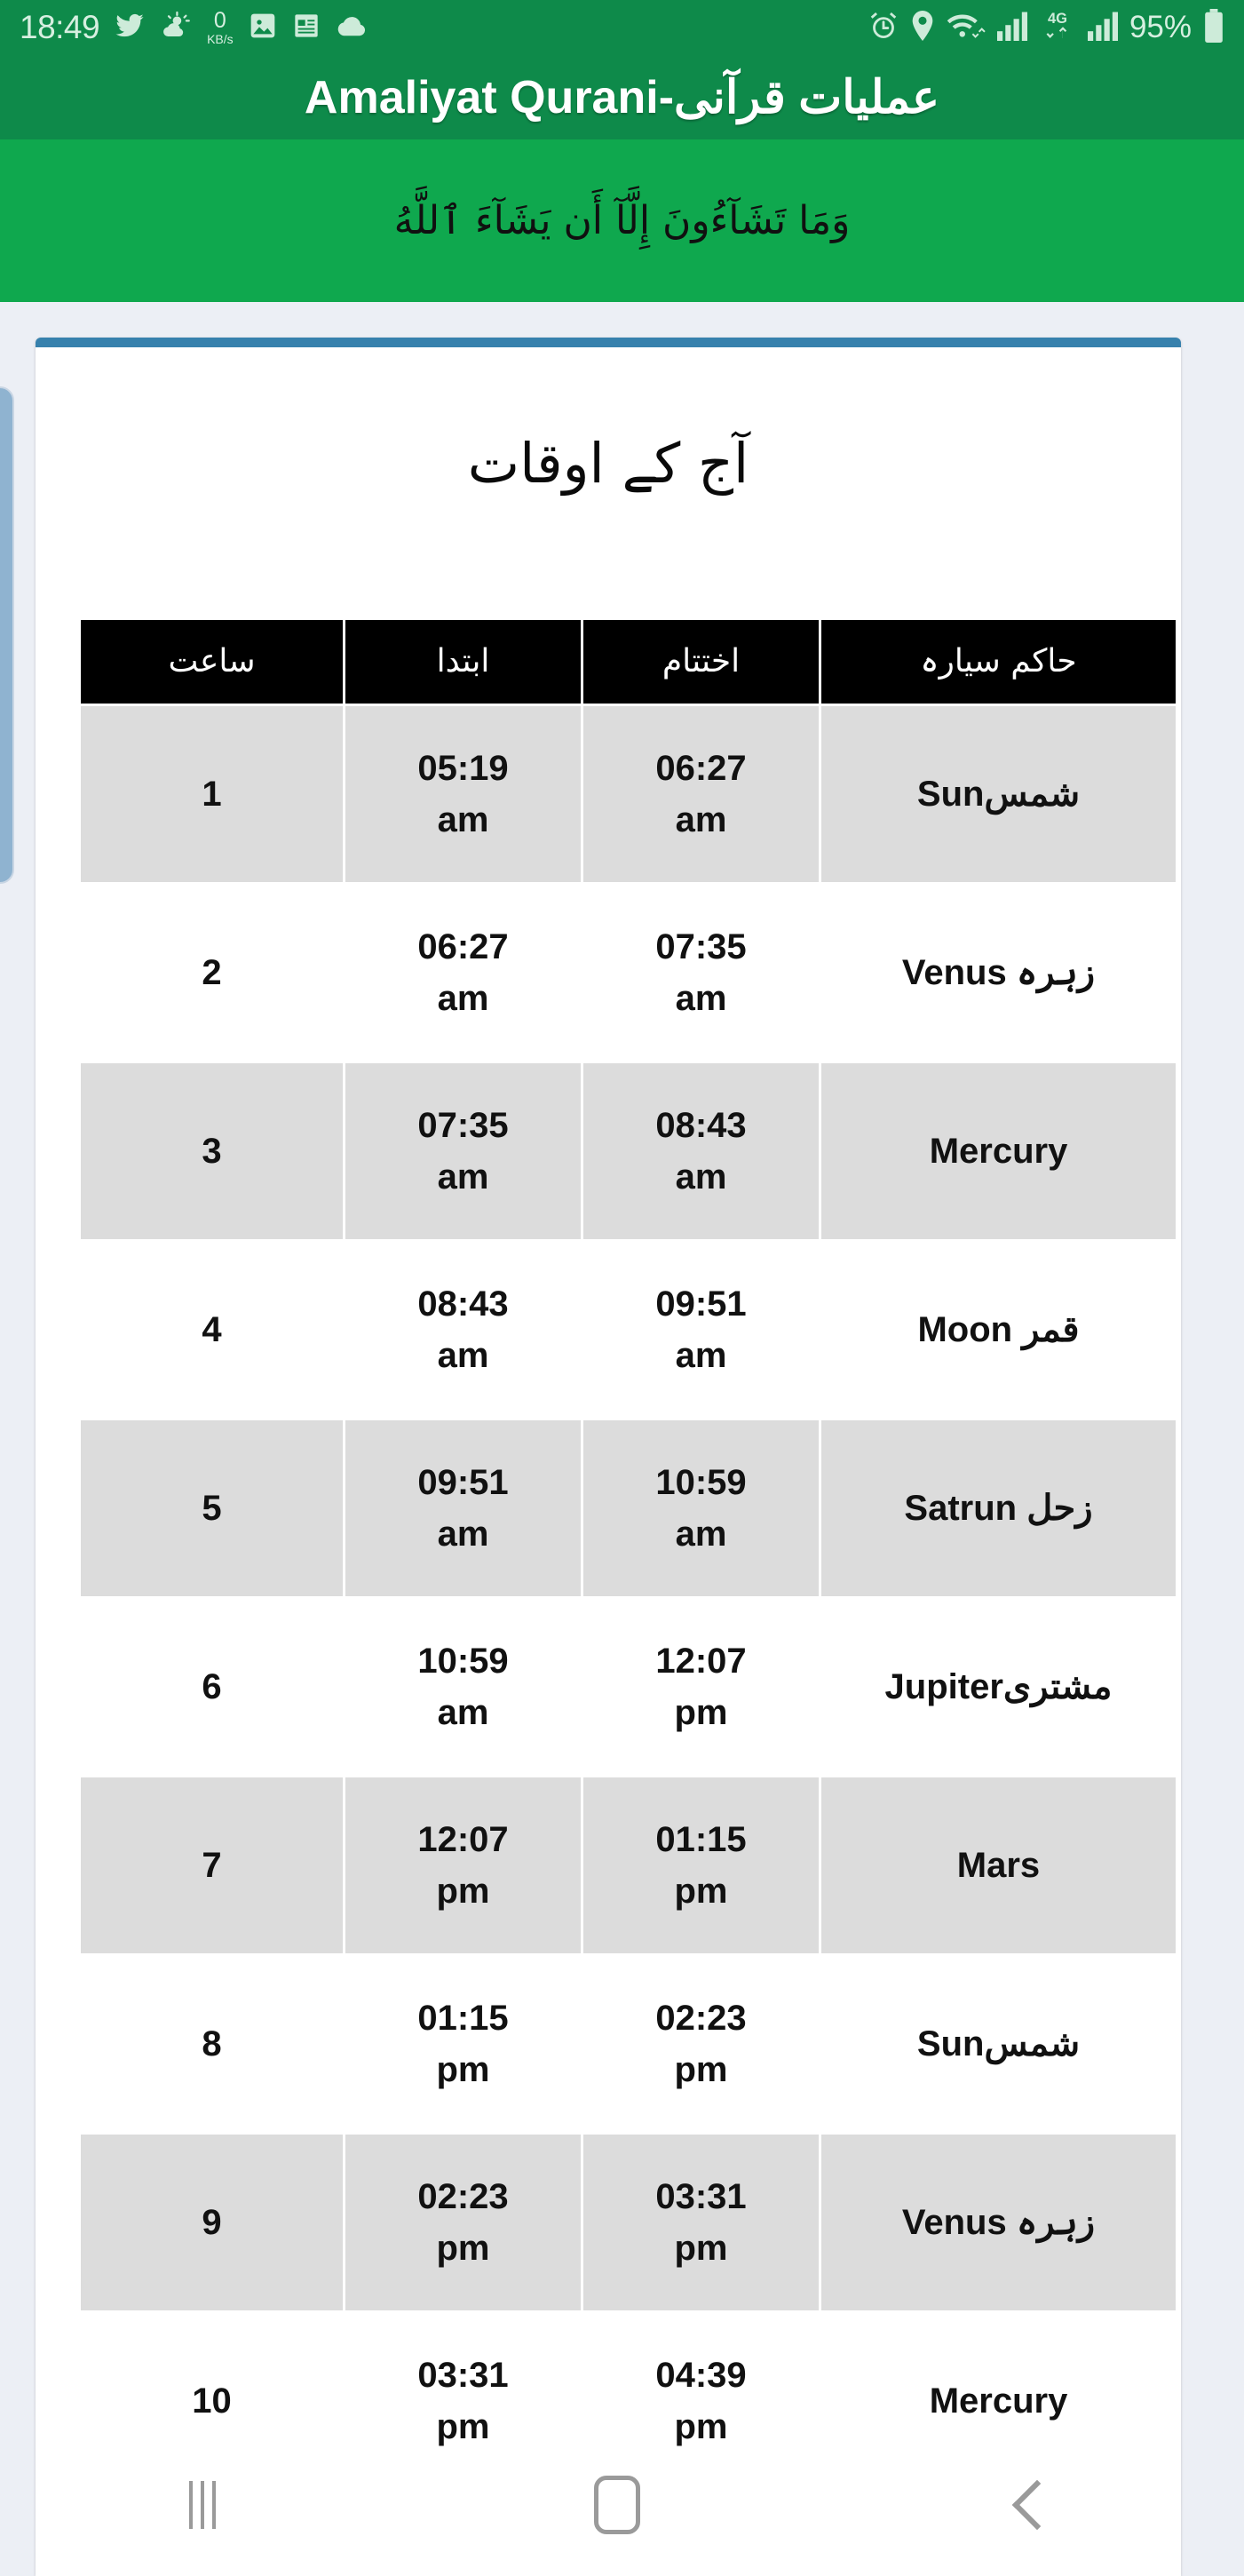 The height and width of the screenshot is (2576, 1244). I want to click on news-icon, so click(306, 28).